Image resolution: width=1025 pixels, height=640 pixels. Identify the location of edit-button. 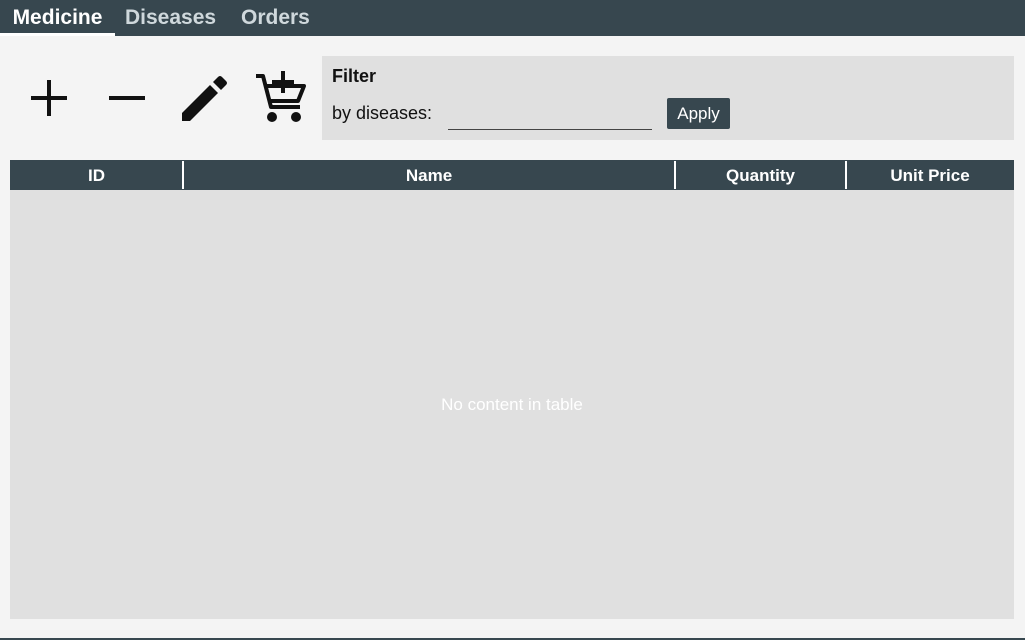
(204, 99).